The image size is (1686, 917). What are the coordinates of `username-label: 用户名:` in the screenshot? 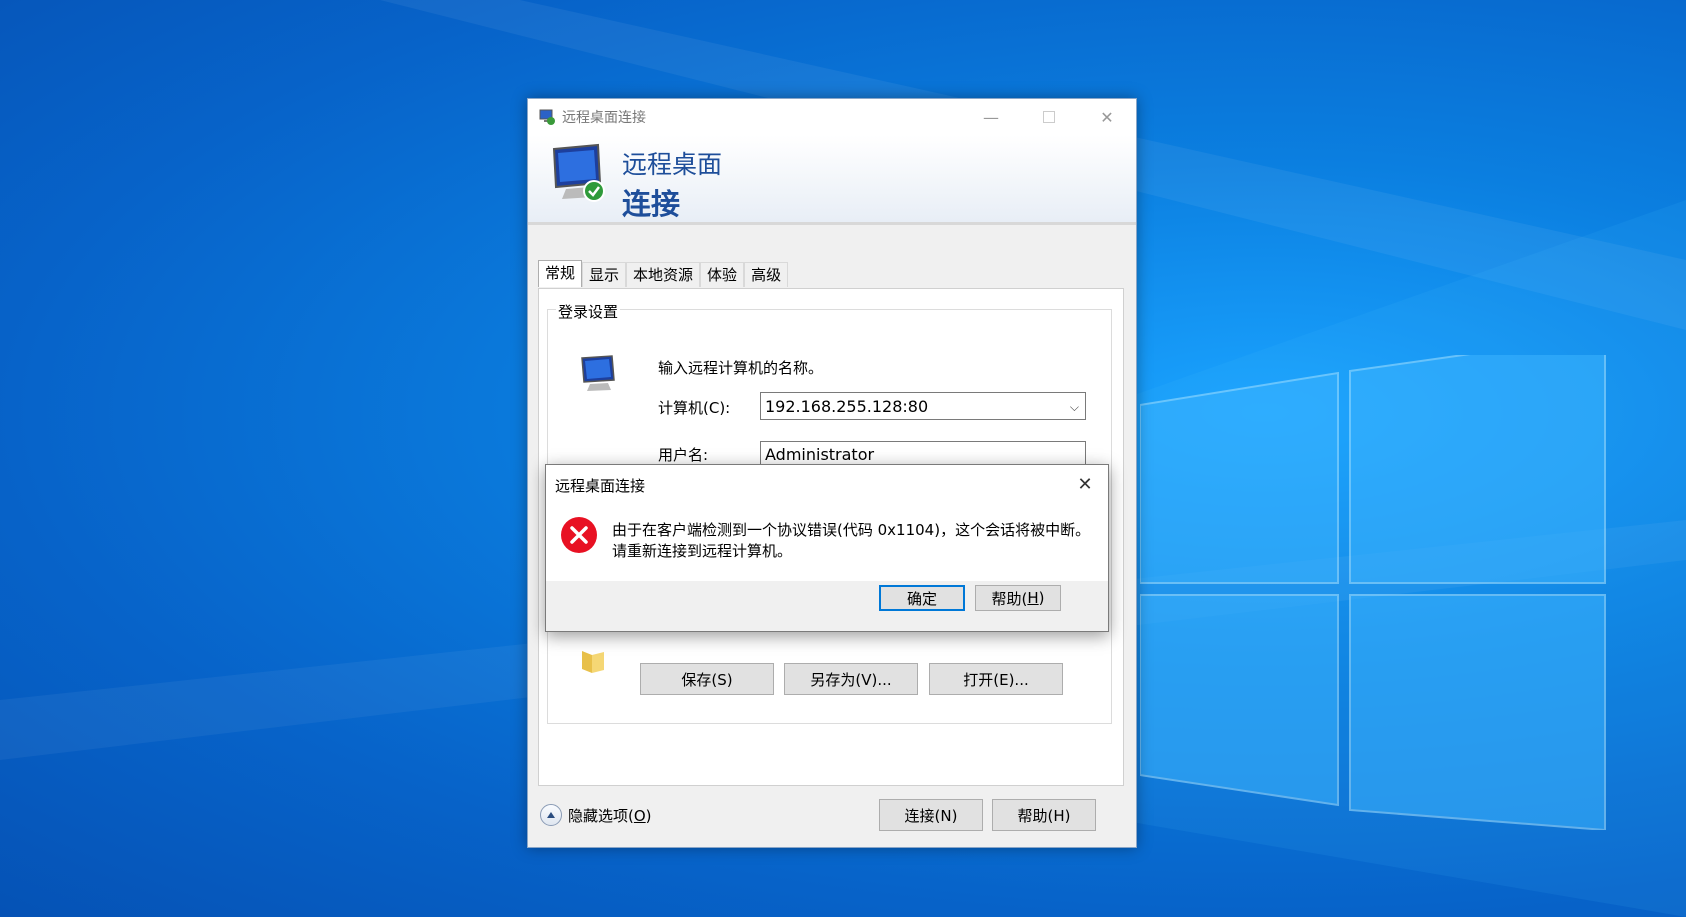 It's located at (683, 455).